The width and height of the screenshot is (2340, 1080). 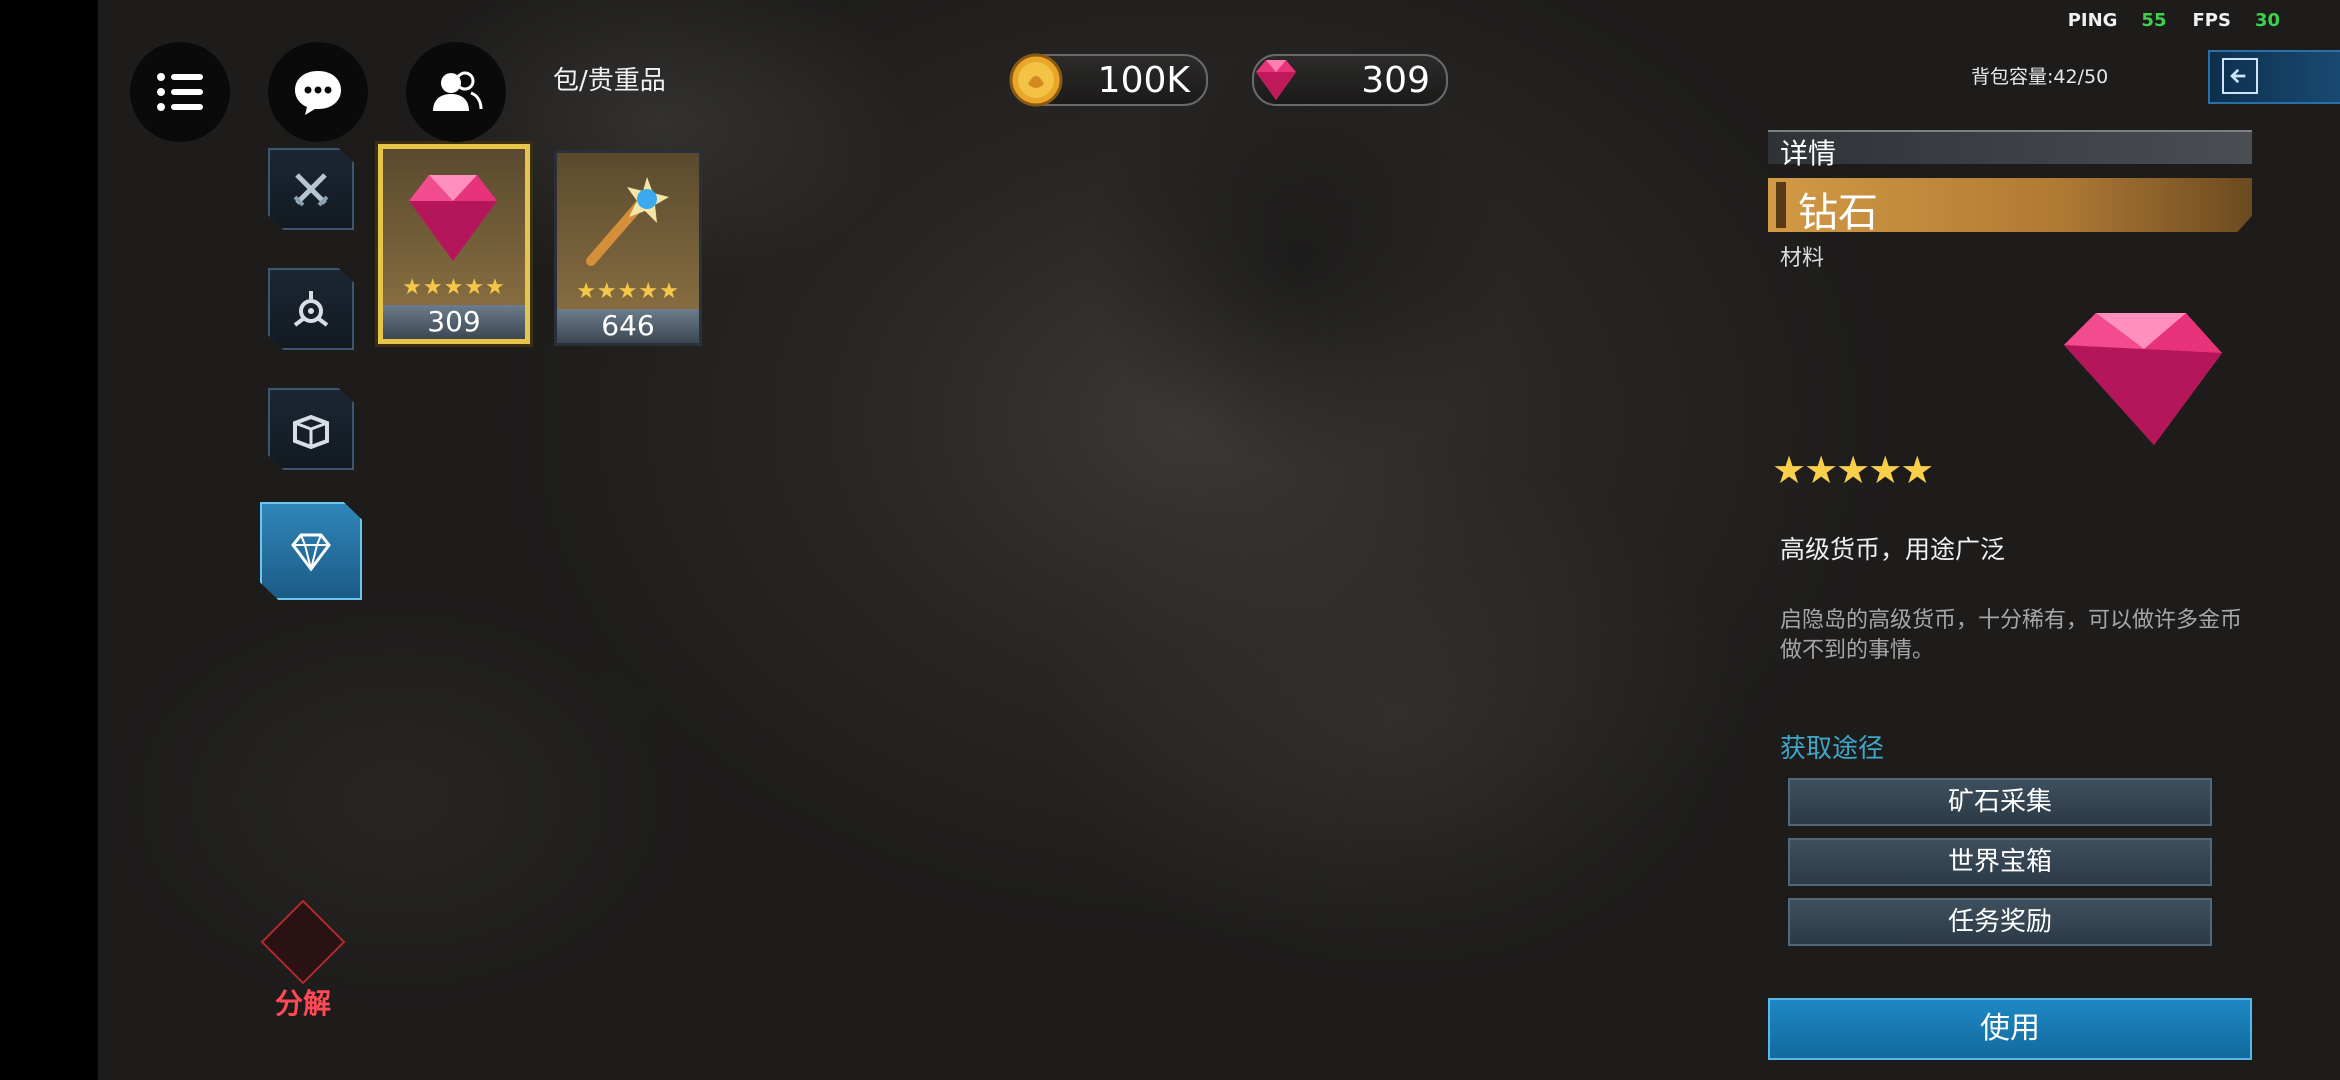 What do you see at coordinates (1276, 80) in the screenshot?
I see `diamond-icon` at bounding box center [1276, 80].